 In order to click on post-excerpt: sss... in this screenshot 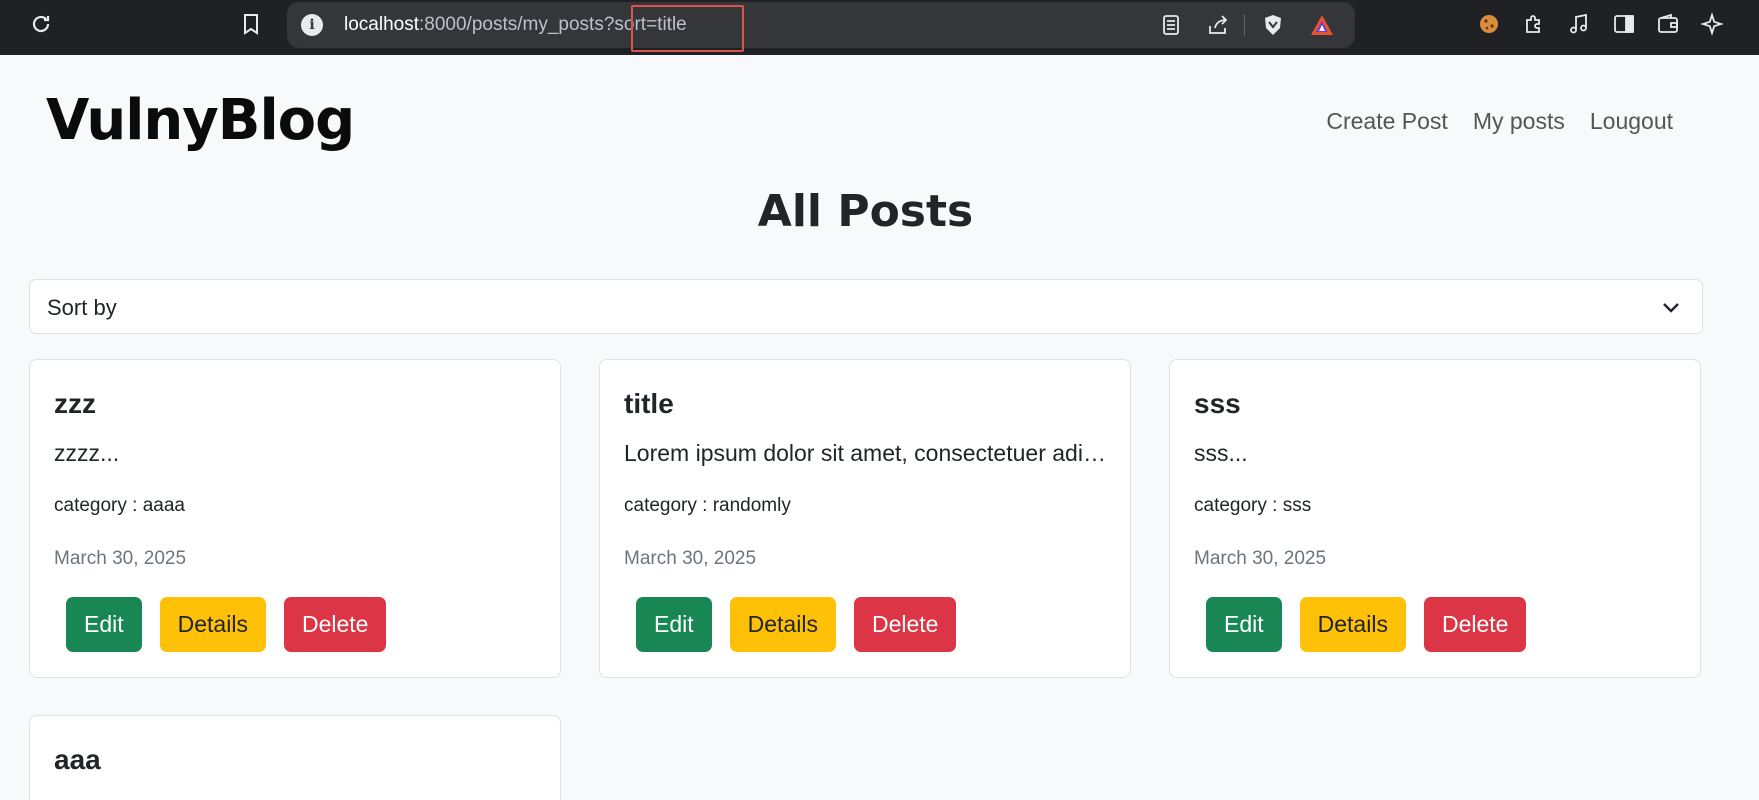, I will do `click(1221, 453)`.